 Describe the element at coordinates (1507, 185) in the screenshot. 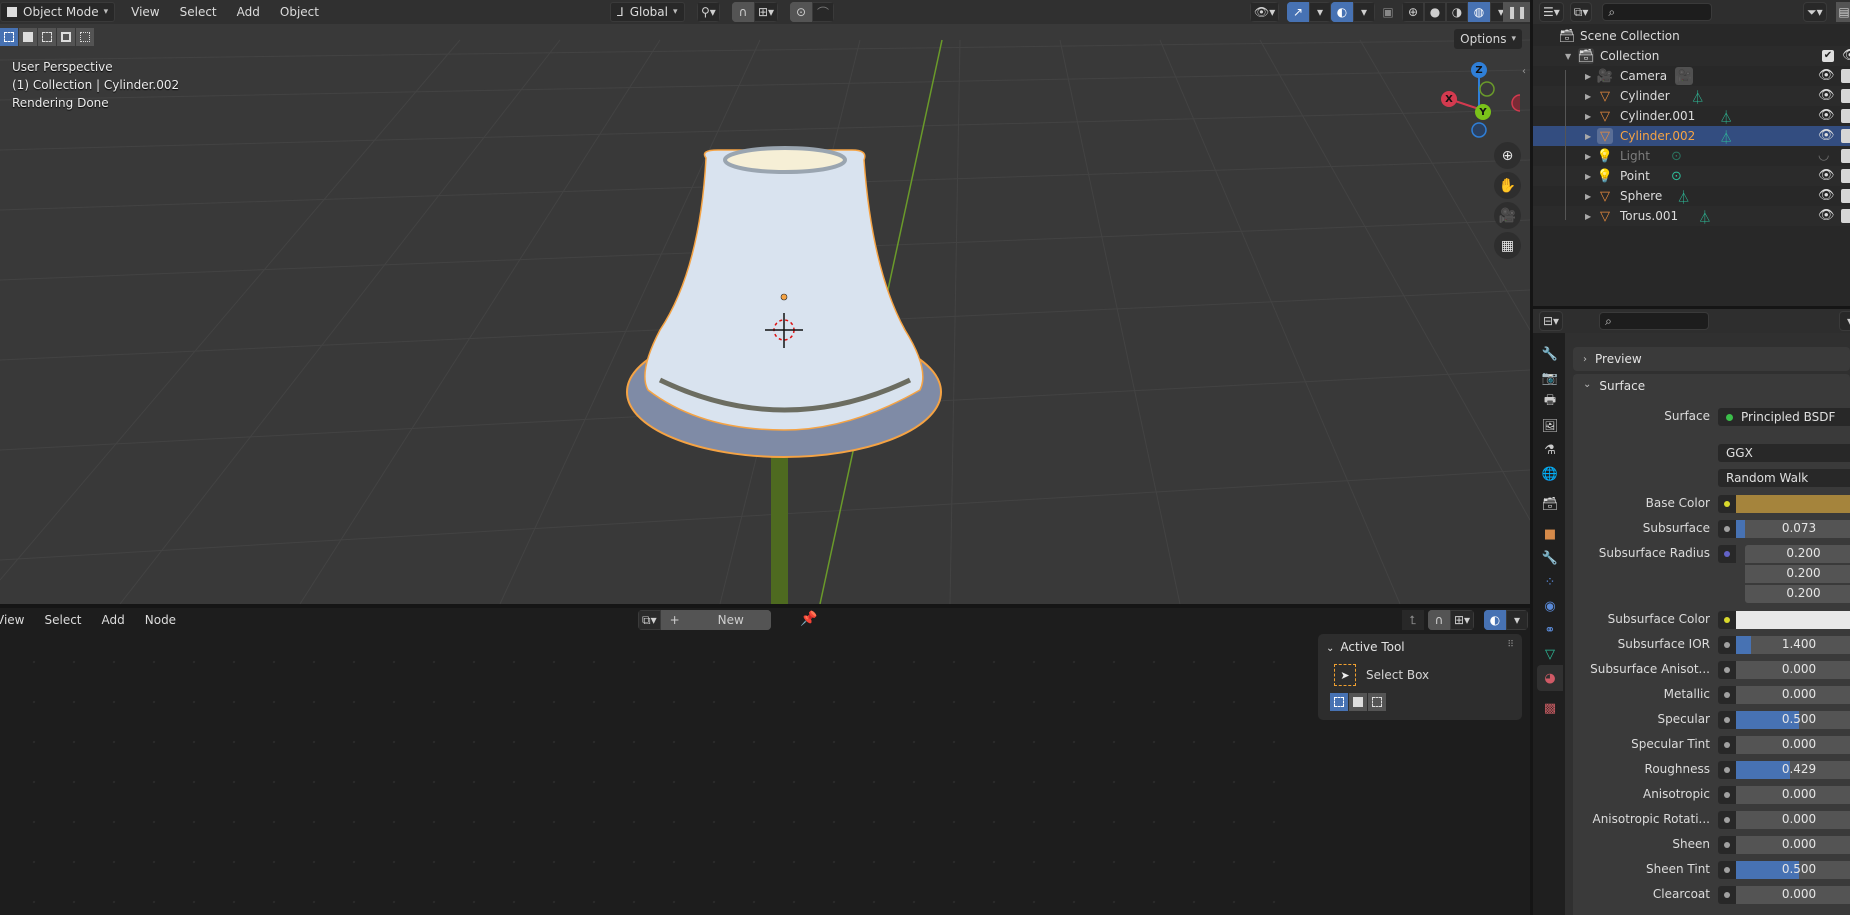

I see `pan-hand-icon: ✋` at that location.